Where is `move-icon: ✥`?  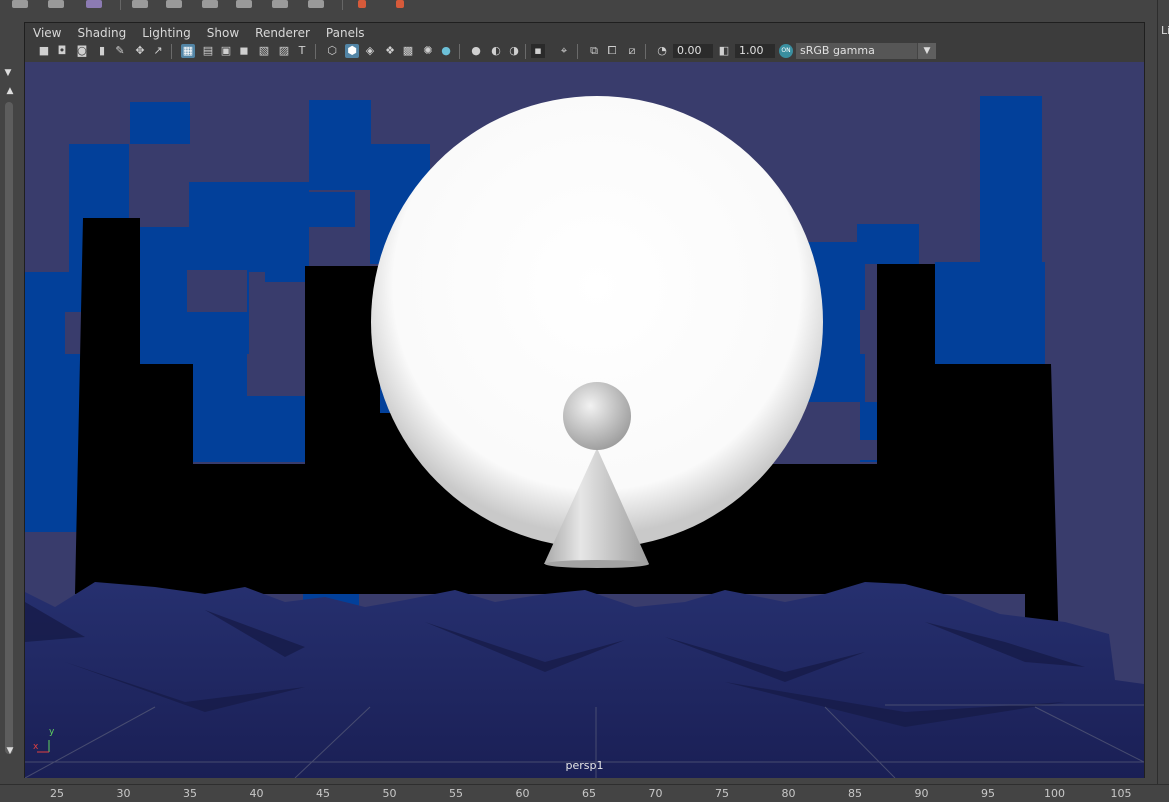 move-icon: ✥ is located at coordinates (140, 51).